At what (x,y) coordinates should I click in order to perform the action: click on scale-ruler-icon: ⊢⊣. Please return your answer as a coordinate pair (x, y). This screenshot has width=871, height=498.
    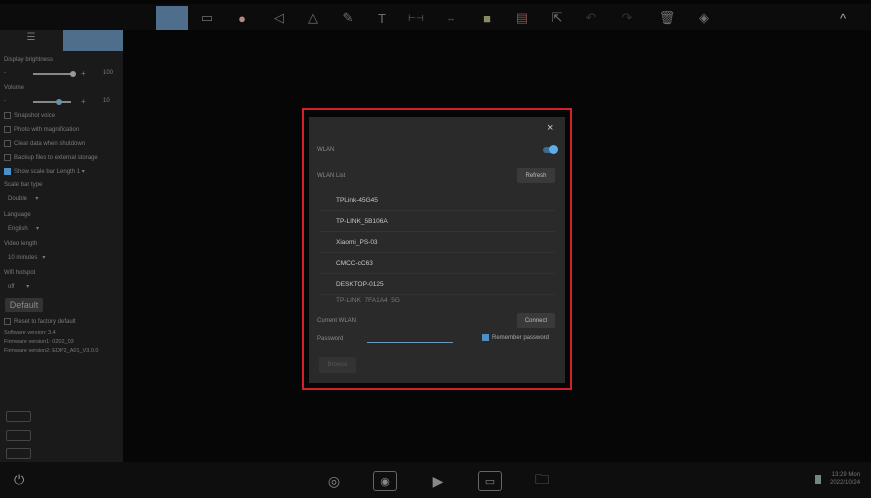
    Looking at the image, I should click on (416, 18).